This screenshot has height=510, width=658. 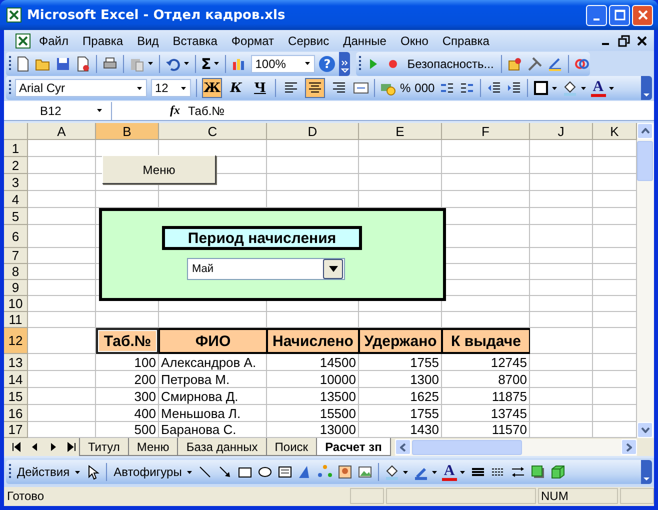 I want to click on column-header: A, so click(x=62, y=131).